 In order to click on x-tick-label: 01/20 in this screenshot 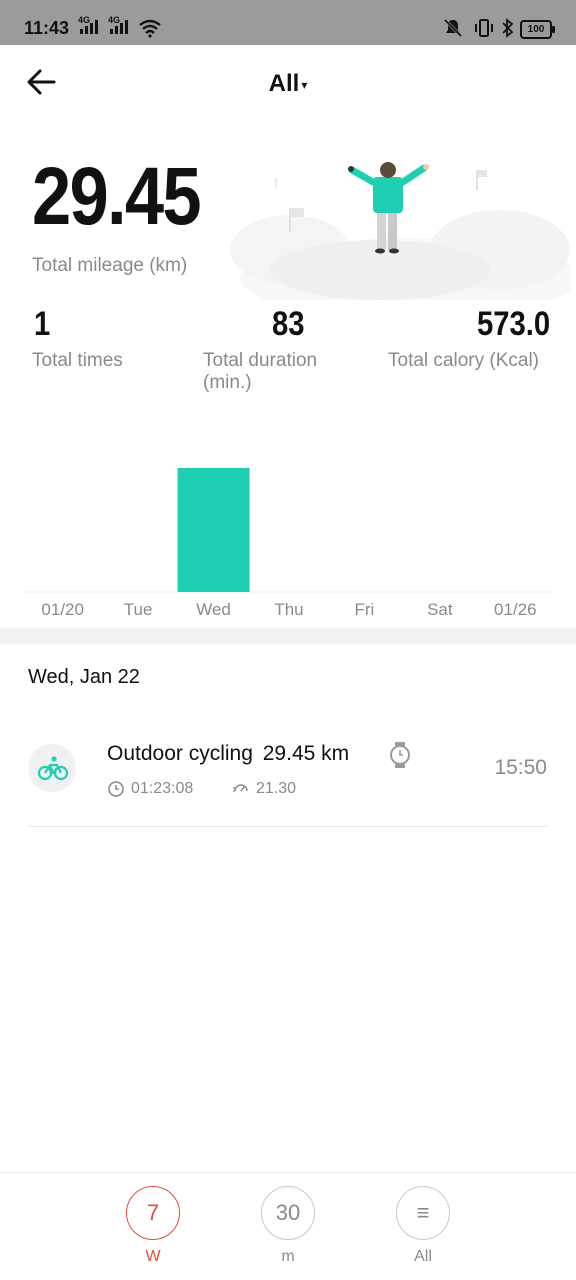, I will do `click(62, 609)`.